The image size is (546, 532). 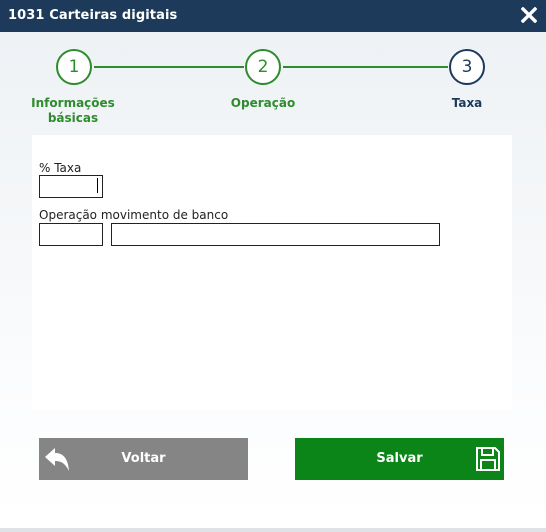 What do you see at coordinates (73, 118) in the screenshot?
I see `wizard-step-1-label-line2: básicas` at bounding box center [73, 118].